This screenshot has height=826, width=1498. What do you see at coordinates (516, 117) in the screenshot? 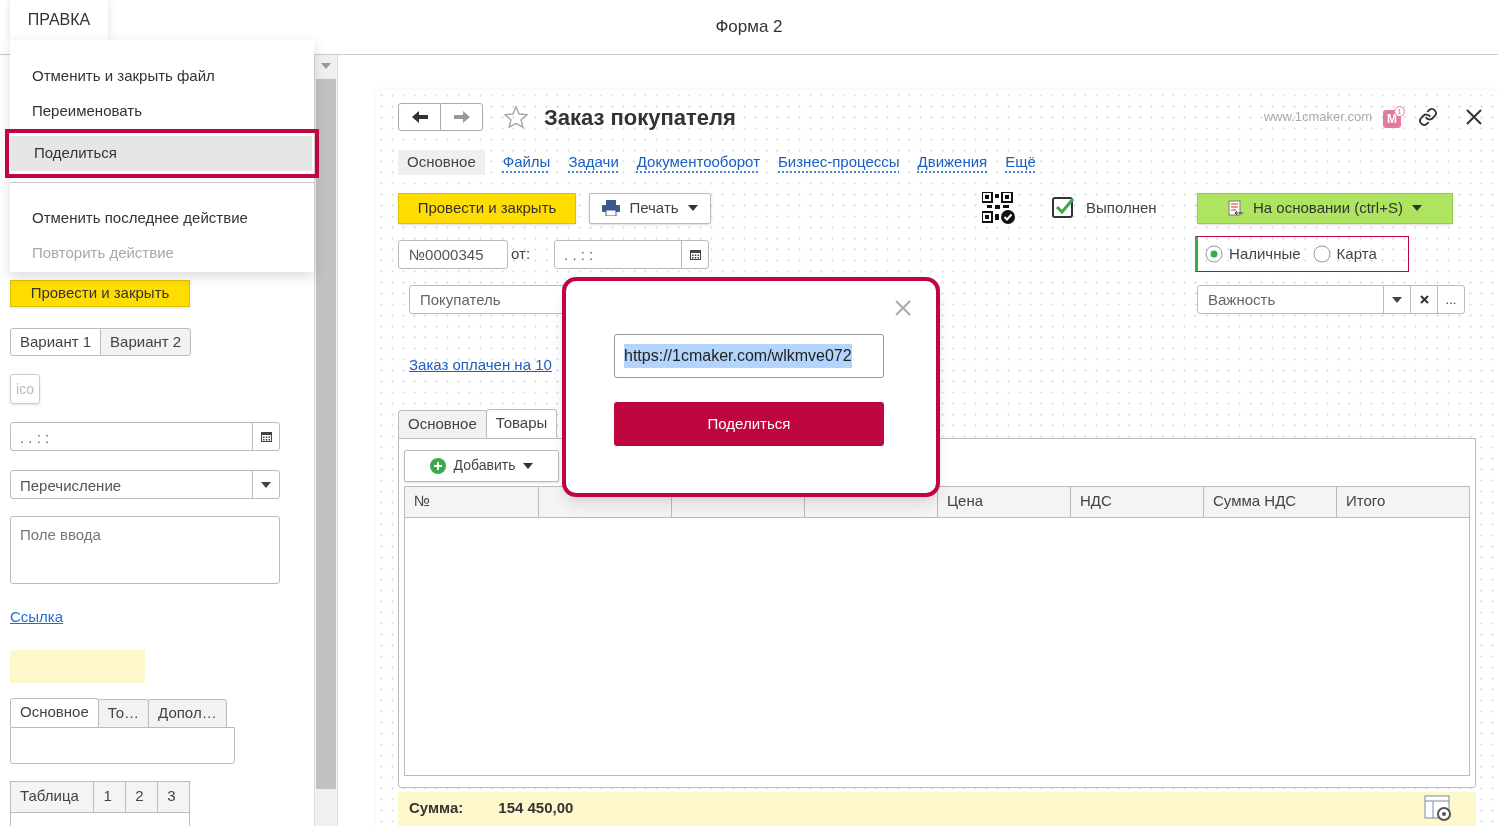
I see `star-icon` at bounding box center [516, 117].